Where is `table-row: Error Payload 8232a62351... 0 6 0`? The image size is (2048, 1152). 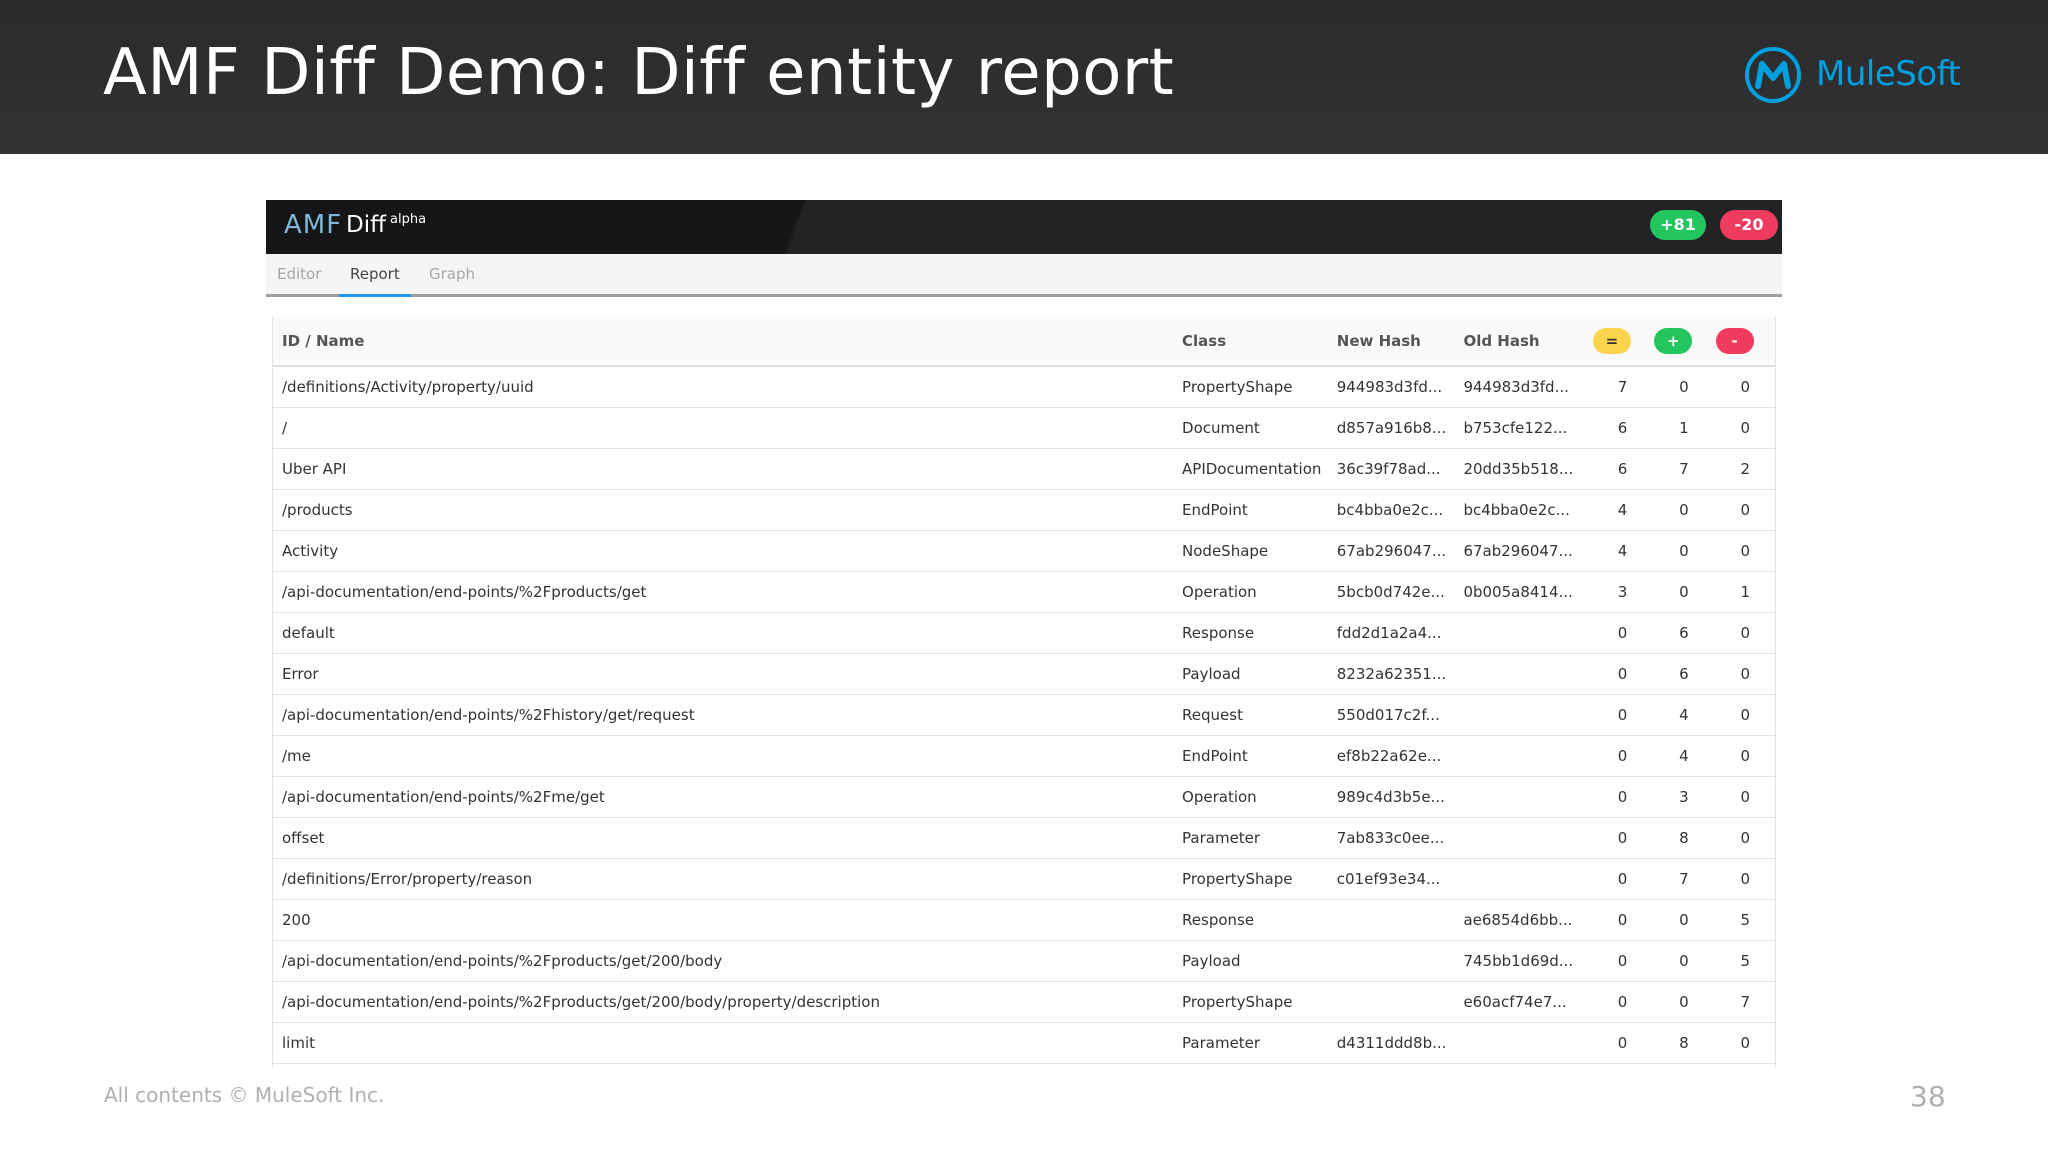 table-row: Error Payload 8232a62351... 0 6 0 is located at coordinates (1024, 674).